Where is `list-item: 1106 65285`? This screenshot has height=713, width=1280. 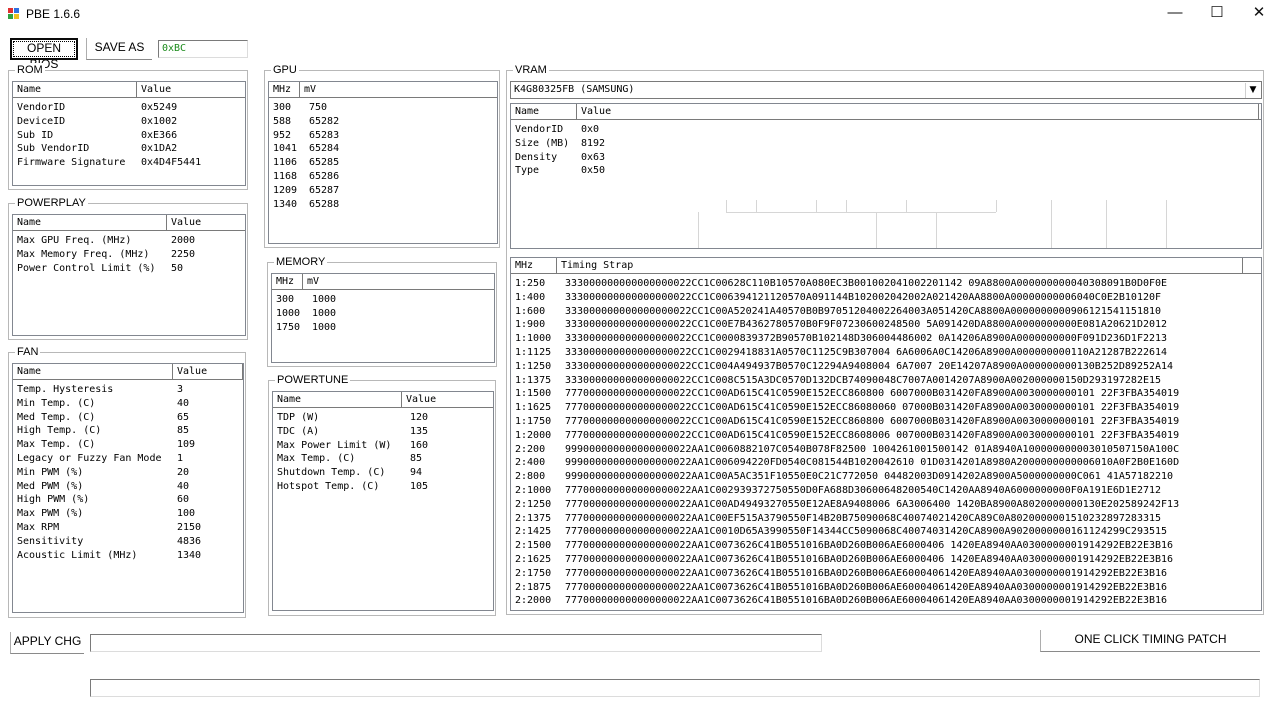
list-item: 1106 65285 is located at coordinates (383, 163).